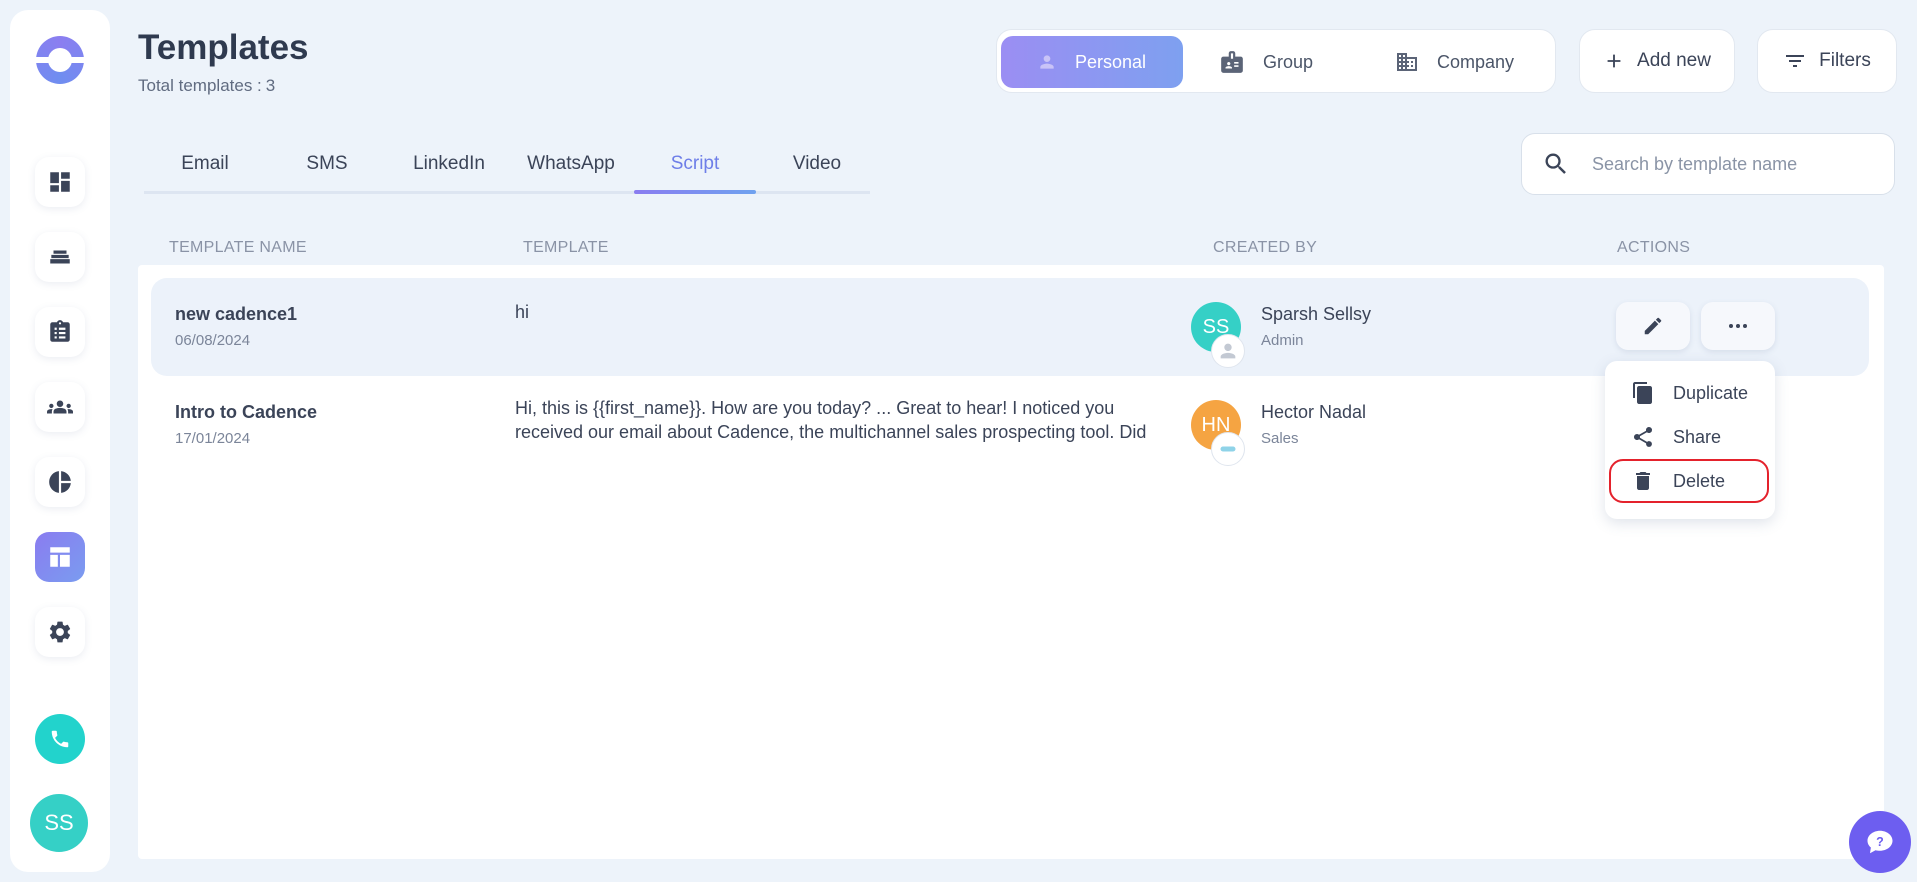 The width and height of the screenshot is (1917, 882). What do you see at coordinates (60, 441) in the screenshot?
I see `sidebar: SS` at bounding box center [60, 441].